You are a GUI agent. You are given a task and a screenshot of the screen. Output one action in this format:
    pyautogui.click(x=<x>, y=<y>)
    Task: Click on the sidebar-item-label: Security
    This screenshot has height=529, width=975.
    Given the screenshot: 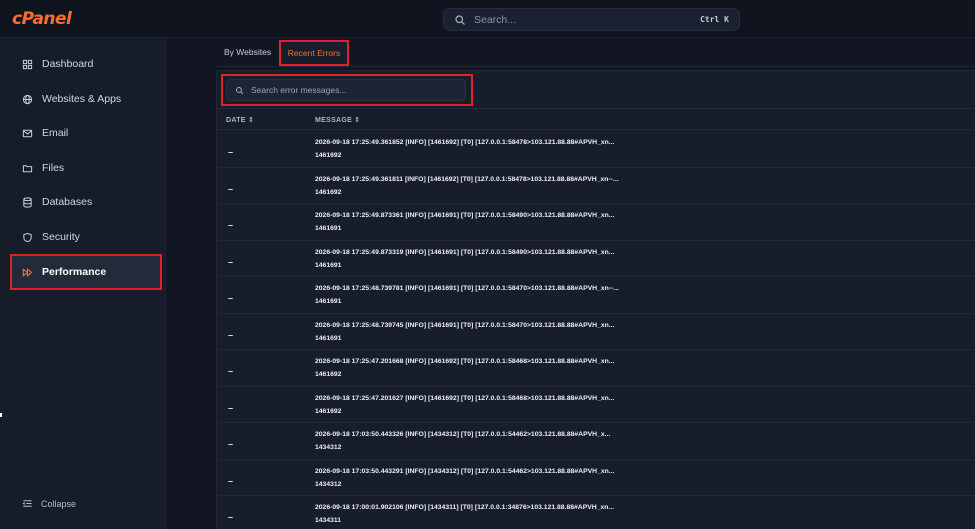 What is the action you would take?
    pyautogui.click(x=61, y=237)
    